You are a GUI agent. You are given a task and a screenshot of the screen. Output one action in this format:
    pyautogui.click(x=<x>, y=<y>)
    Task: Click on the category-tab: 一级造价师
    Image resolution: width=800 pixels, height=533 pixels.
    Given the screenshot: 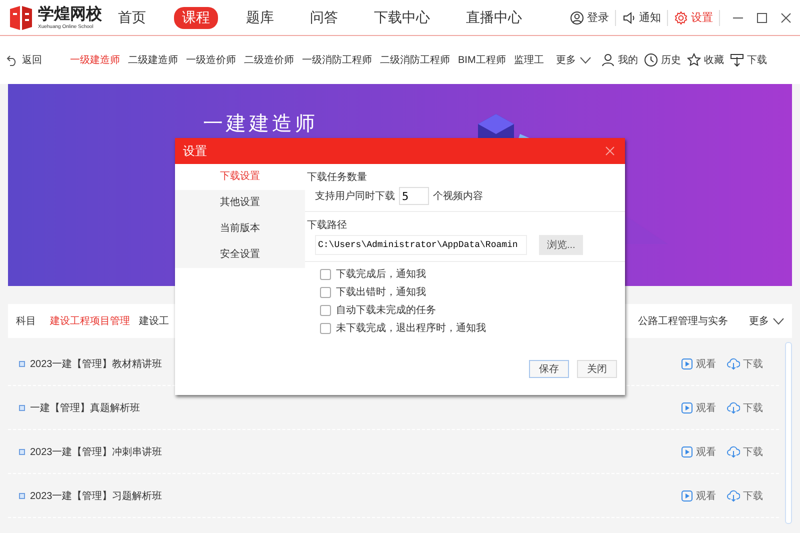 What is the action you would take?
    pyautogui.click(x=211, y=60)
    